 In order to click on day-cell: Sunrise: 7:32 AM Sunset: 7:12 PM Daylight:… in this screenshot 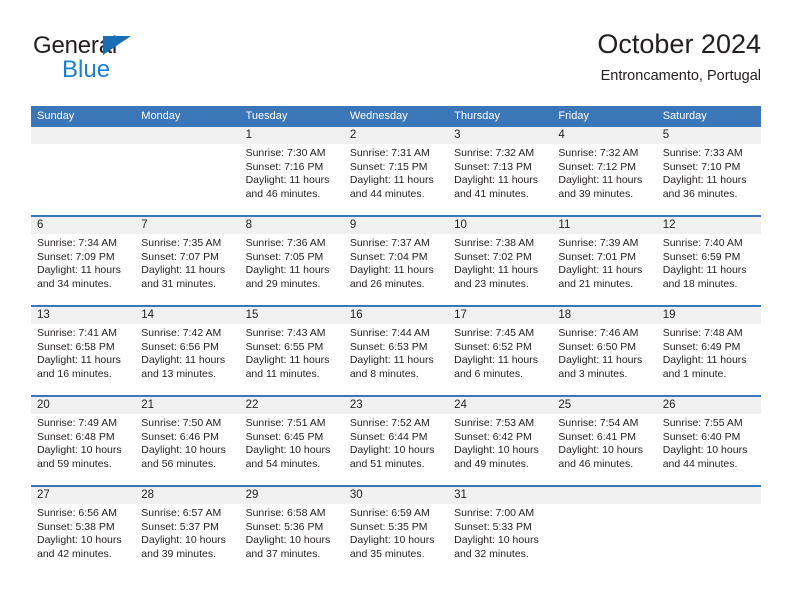, I will do `click(604, 179)`.